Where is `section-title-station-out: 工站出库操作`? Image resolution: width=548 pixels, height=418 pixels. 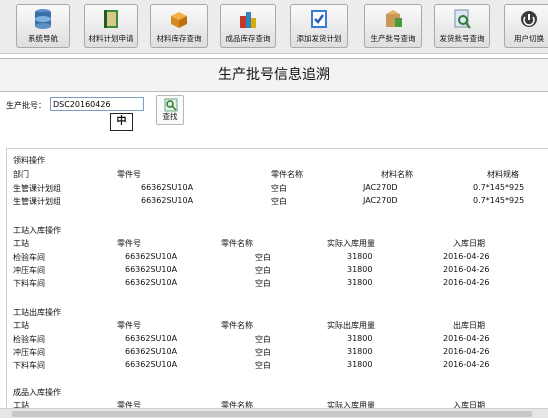 section-title-station-out: 工站出库操作 is located at coordinates (37, 312).